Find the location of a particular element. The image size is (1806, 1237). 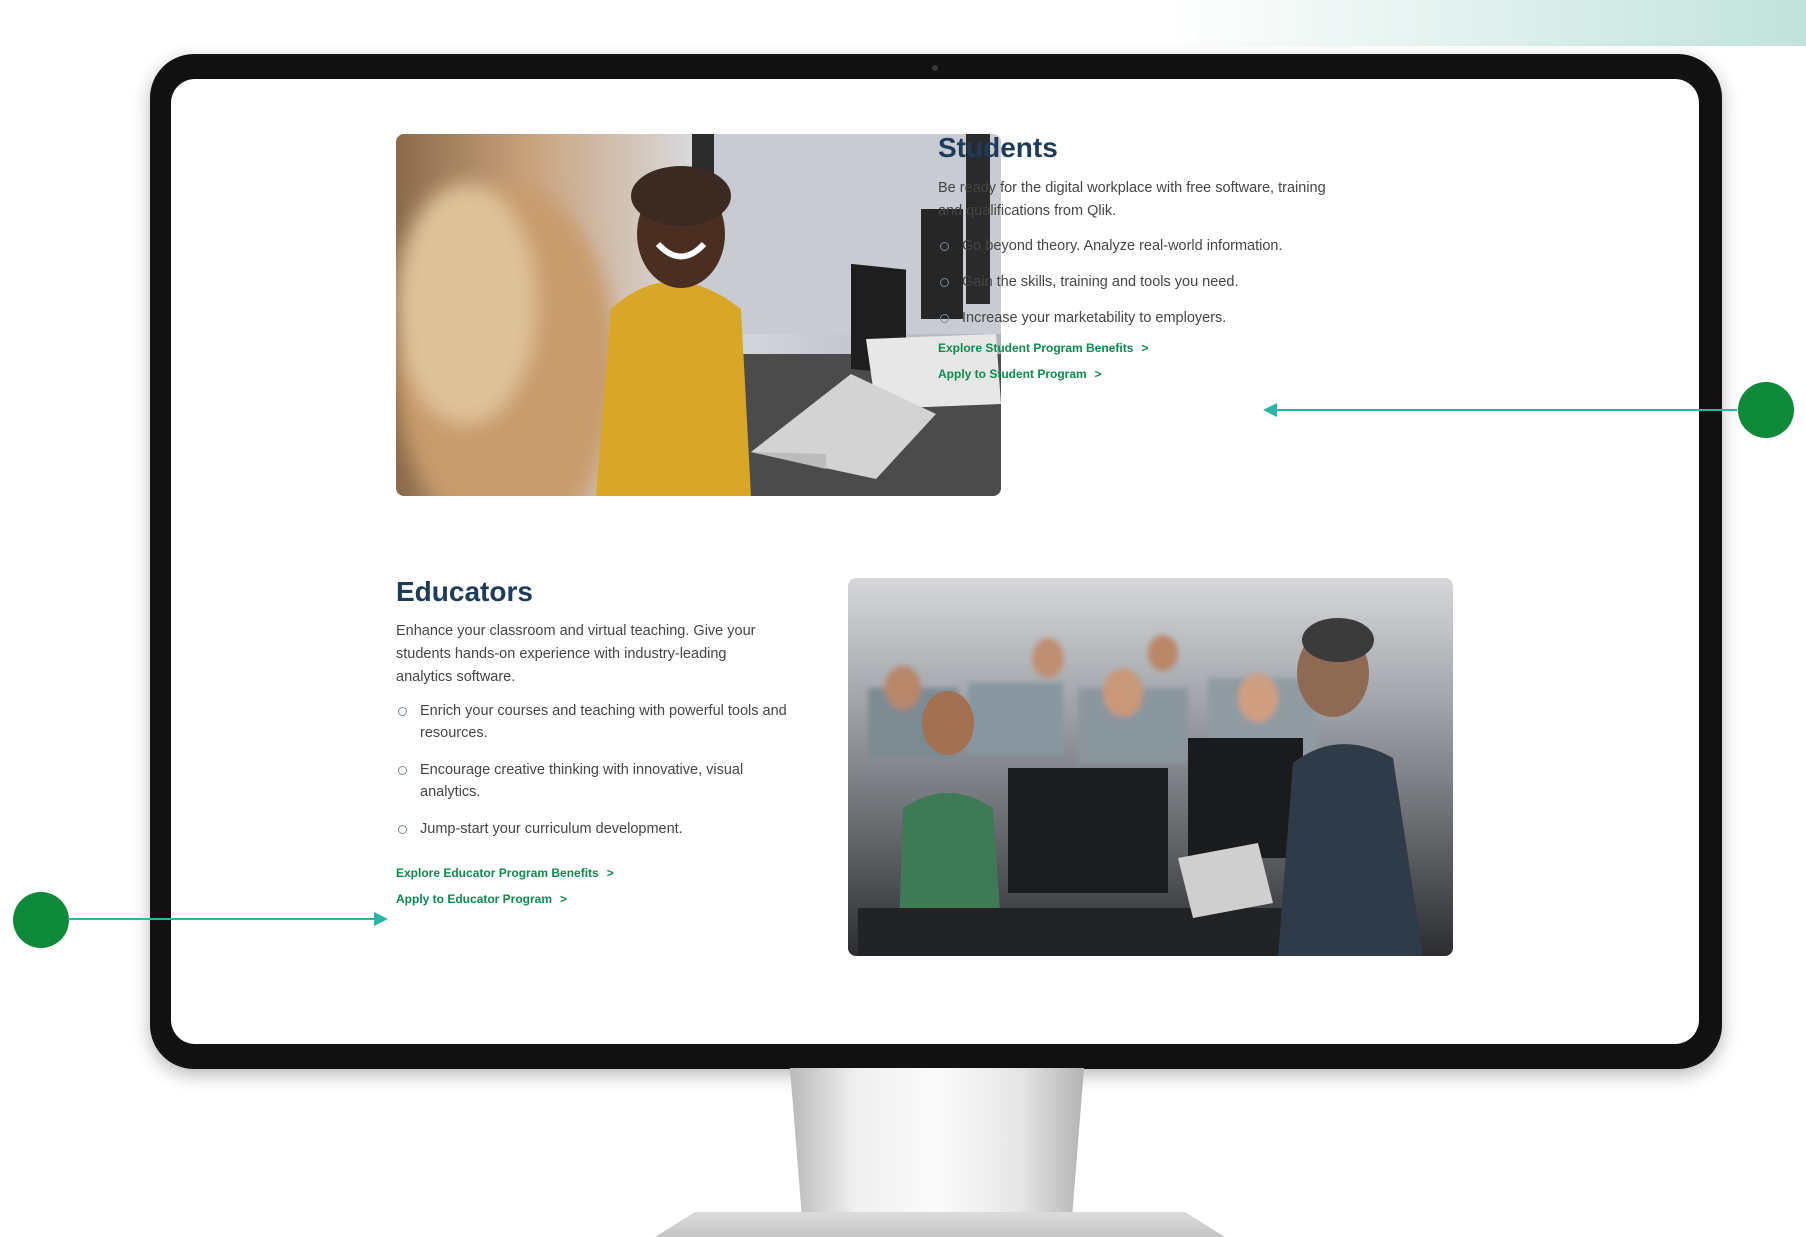

arrow-left-icon is located at coordinates (1270, 410).